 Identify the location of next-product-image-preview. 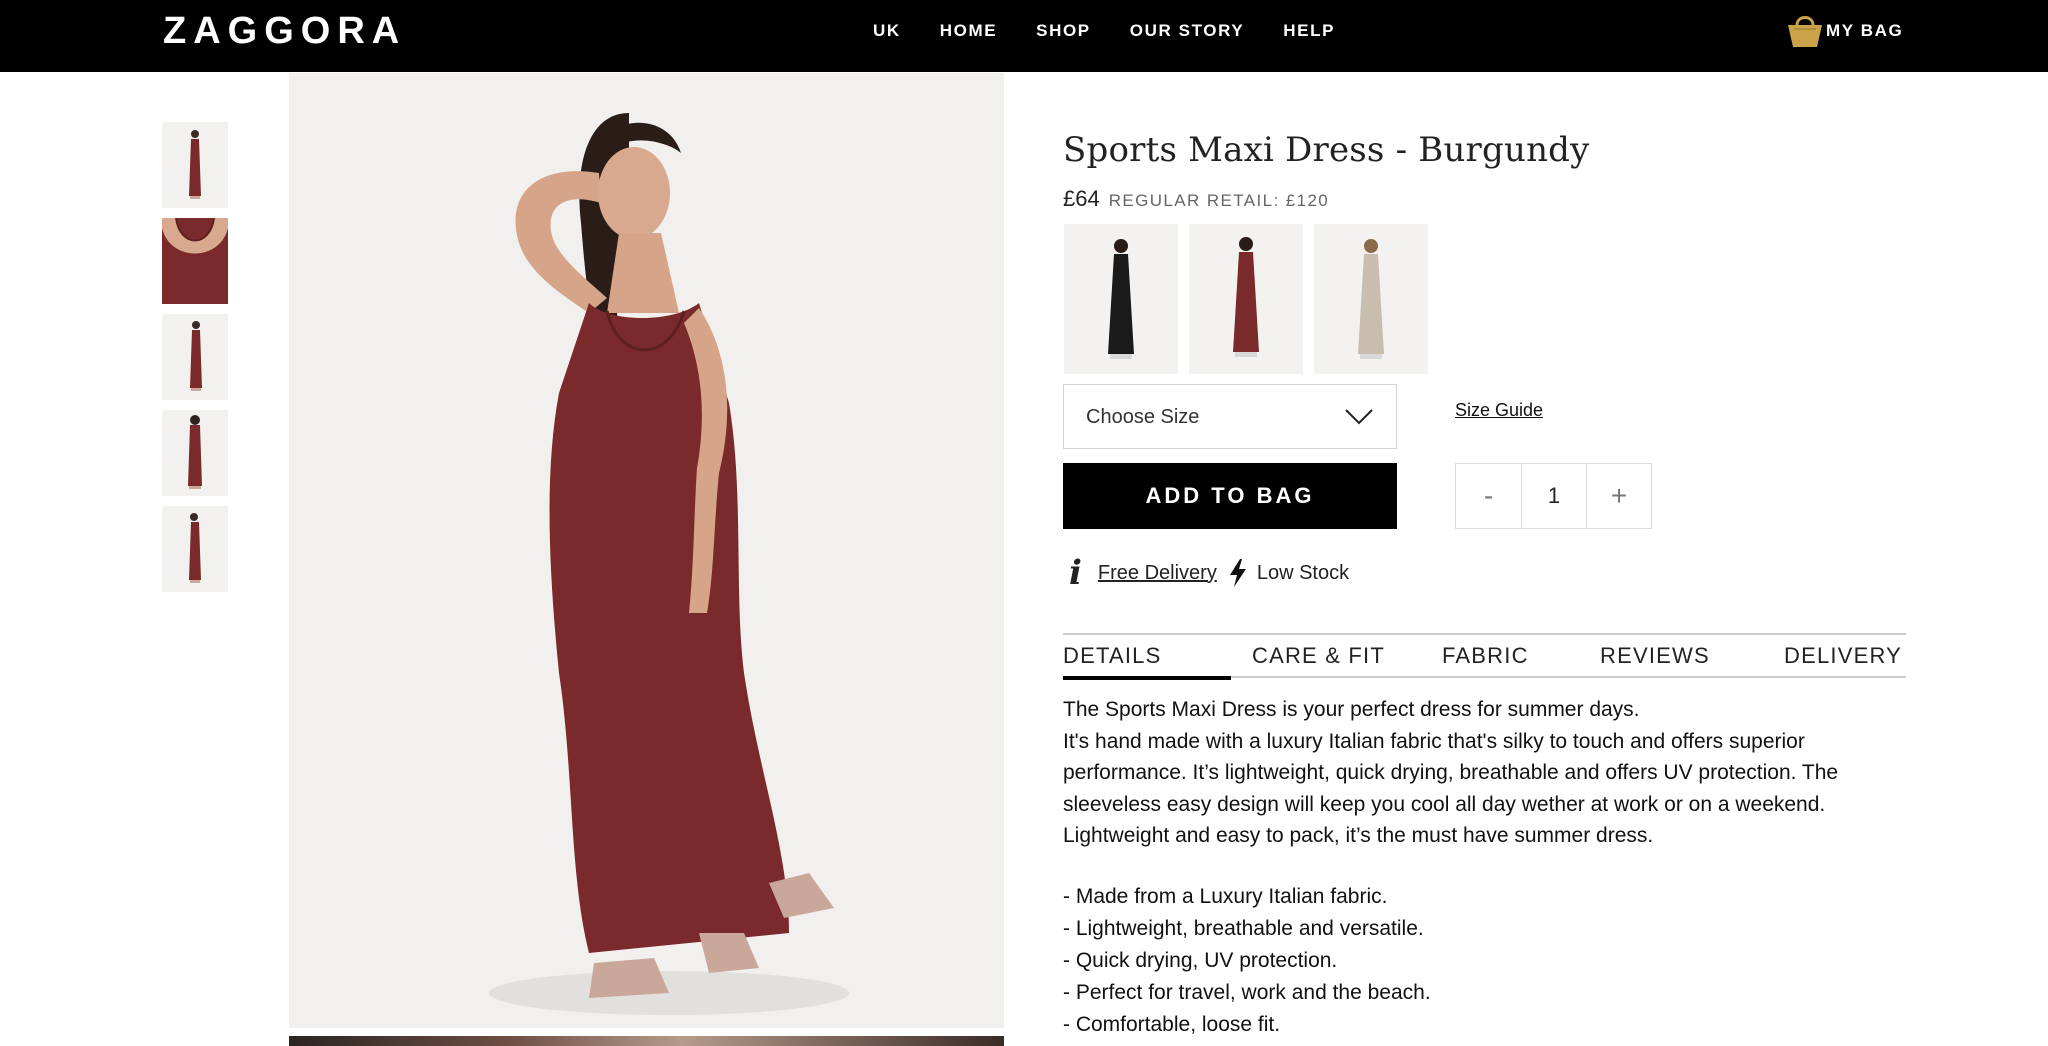
(646, 1041).